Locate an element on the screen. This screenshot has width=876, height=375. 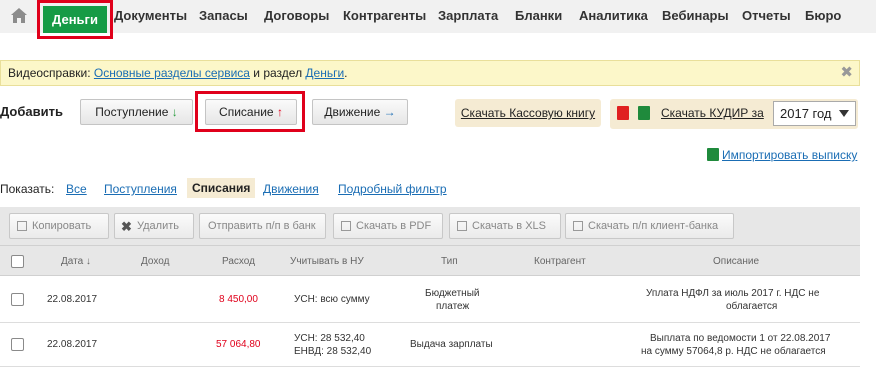
download-cash-book-link: Скачать Кассовую книгу is located at coordinates (528, 113).